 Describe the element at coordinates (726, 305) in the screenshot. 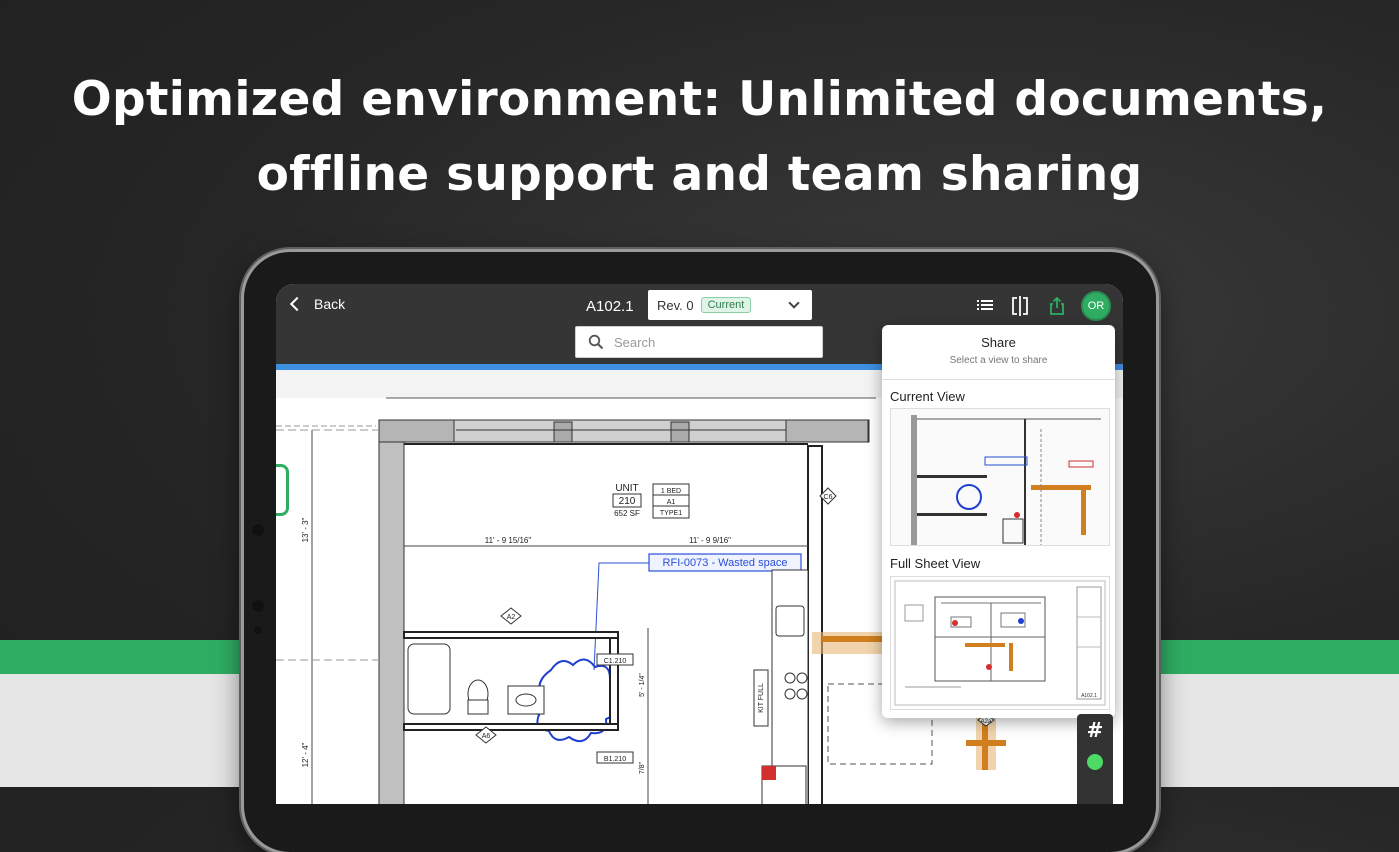

I see `status-badge: Current` at that location.